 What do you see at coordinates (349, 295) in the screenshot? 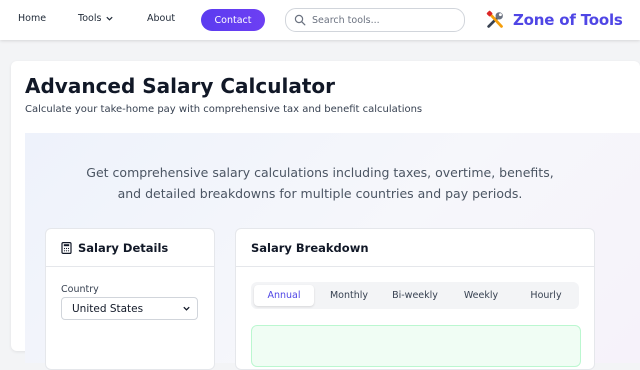
I see `tab-monthly: Monthly` at bounding box center [349, 295].